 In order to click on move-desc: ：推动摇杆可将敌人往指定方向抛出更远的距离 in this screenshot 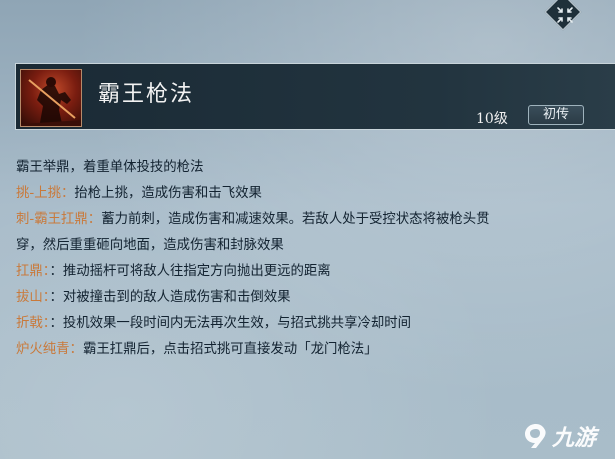, I will do `click(190, 271)`.